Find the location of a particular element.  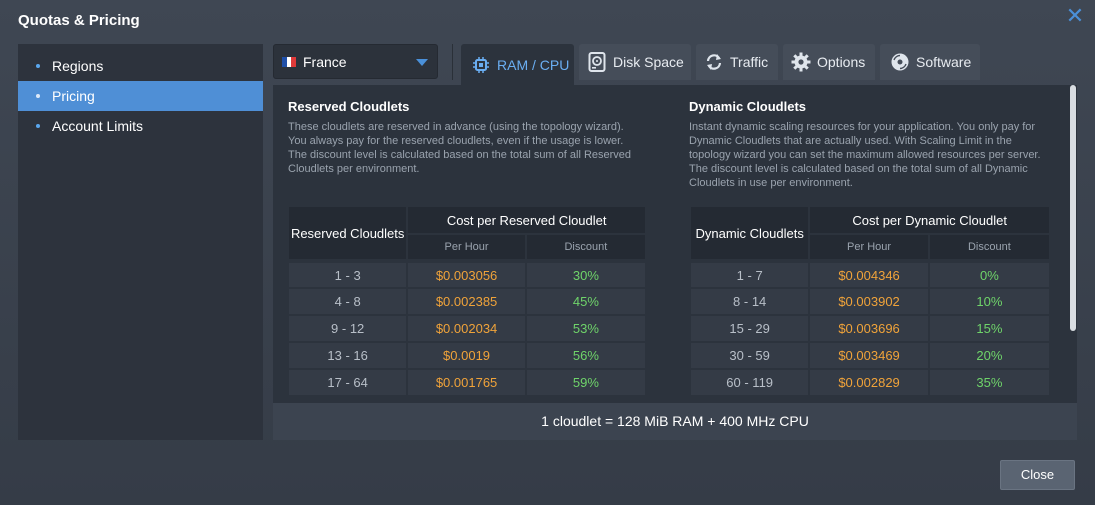

discount-cell: 45% is located at coordinates (586, 301).